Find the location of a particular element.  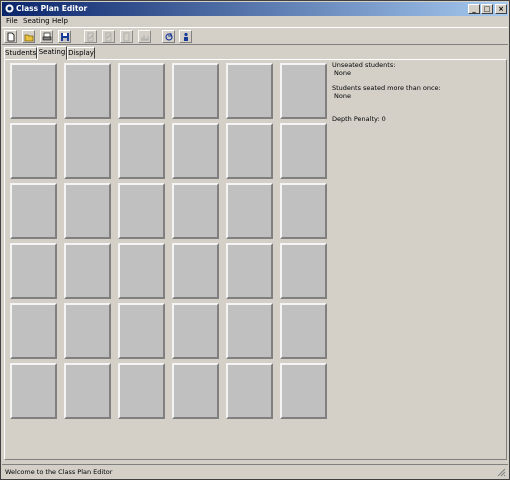

window-title: Class Plan Editor is located at coordinates (52, 8).